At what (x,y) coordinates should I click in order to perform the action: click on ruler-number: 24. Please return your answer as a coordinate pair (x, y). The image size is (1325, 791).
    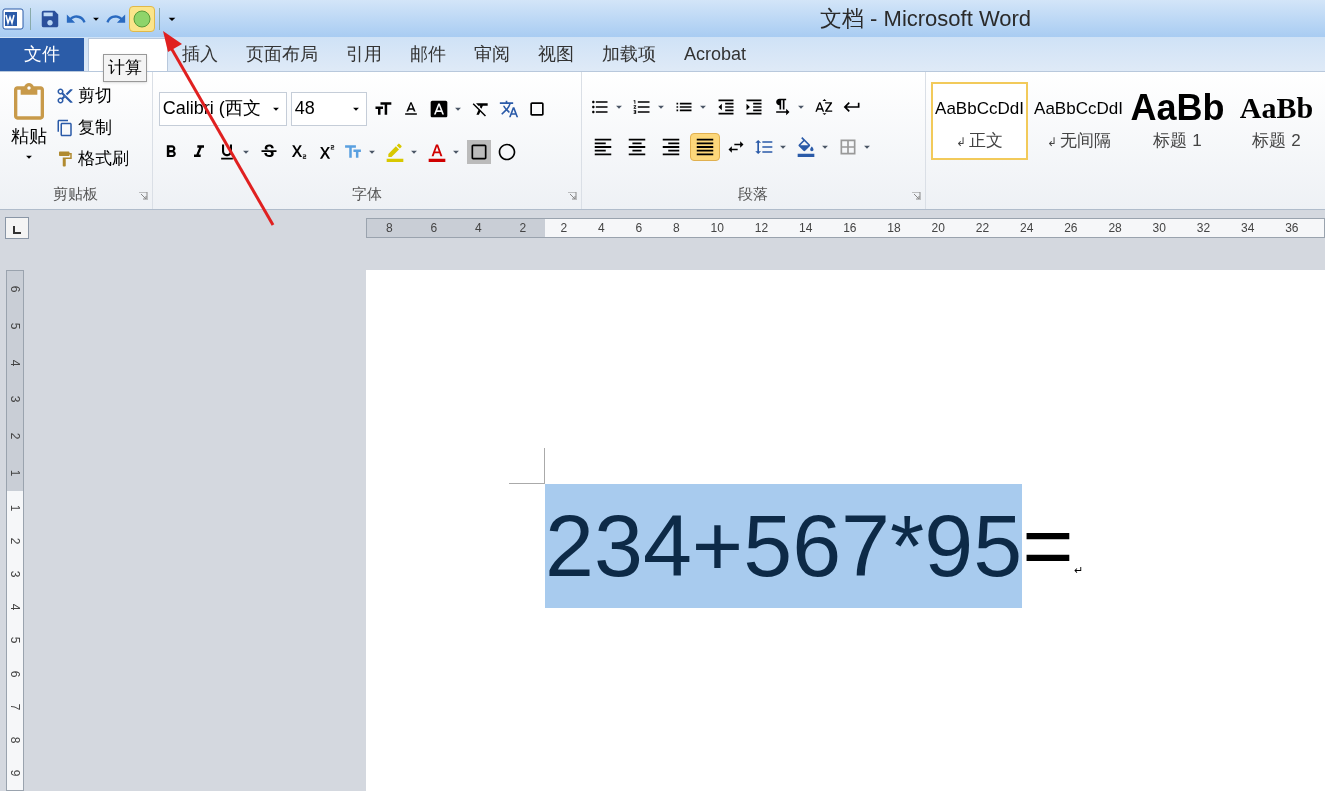
    Looking at the image, I should click on (1026, 228).